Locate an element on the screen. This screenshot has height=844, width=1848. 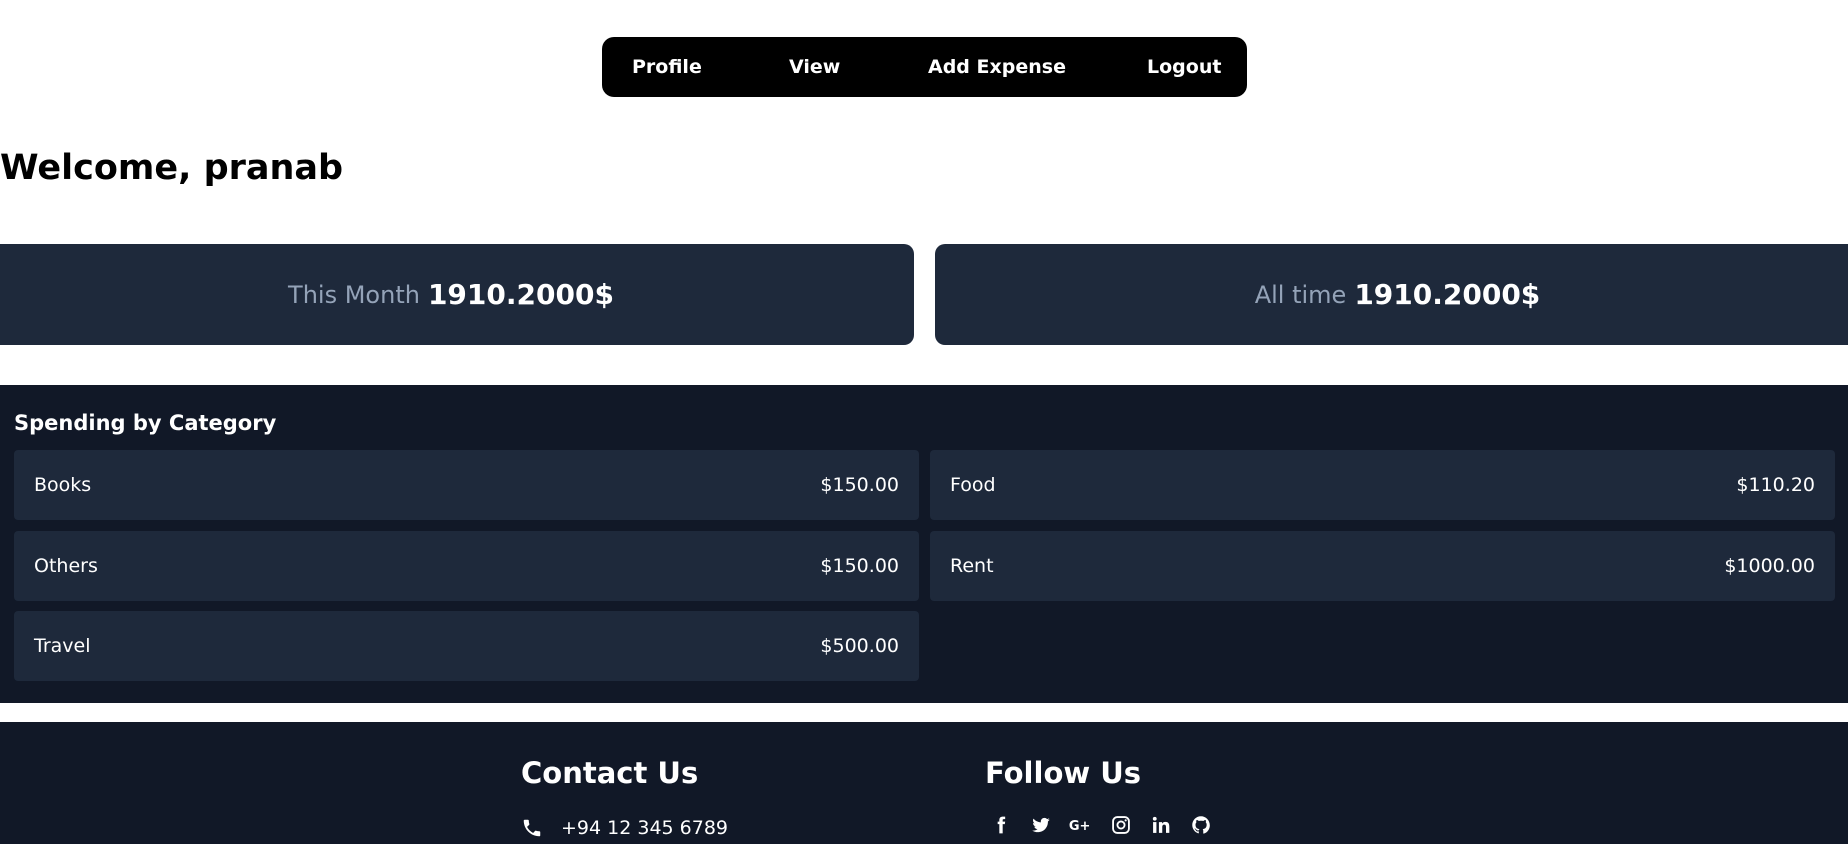
category-name: Food is located at coordinates (973, 485).